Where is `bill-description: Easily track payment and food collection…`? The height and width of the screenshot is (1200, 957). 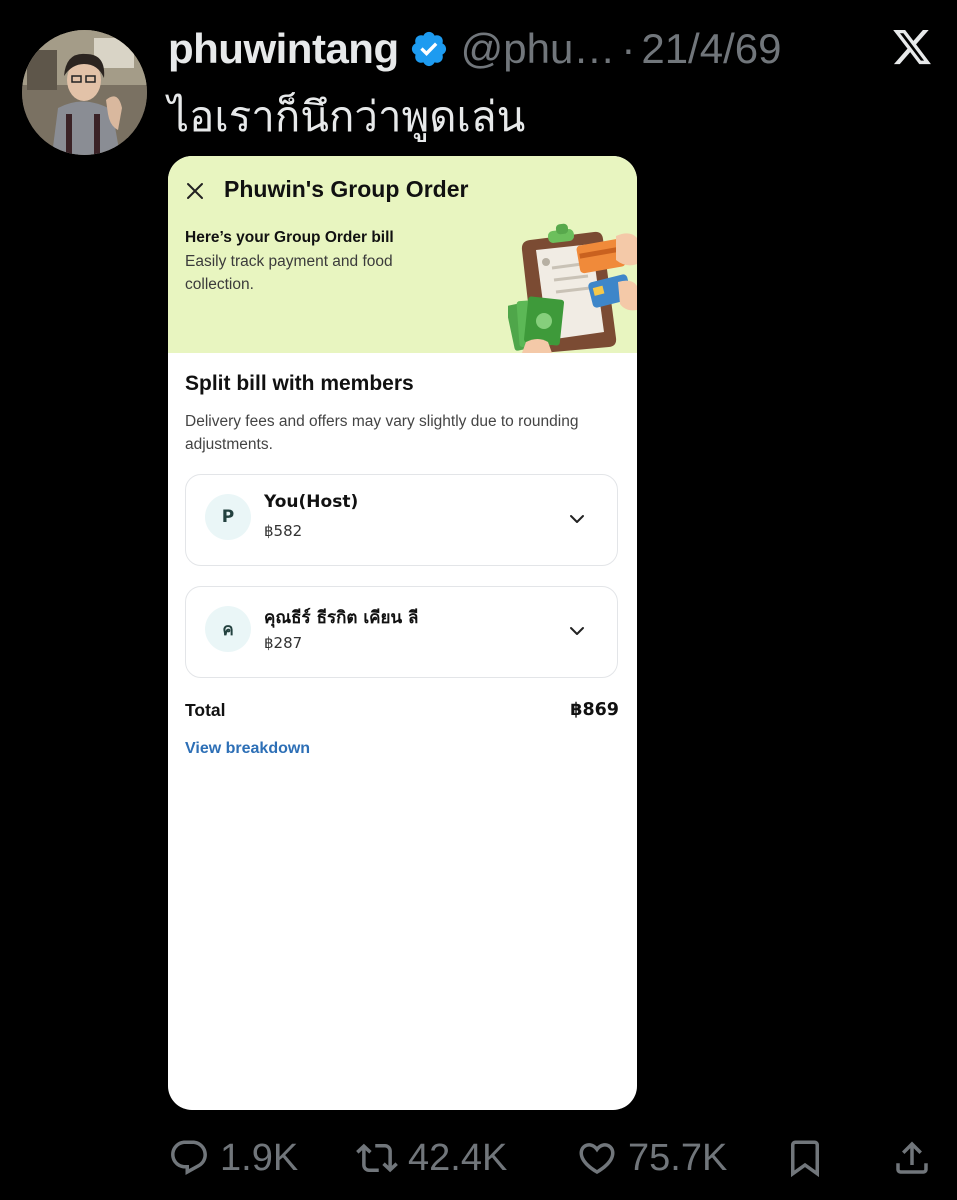
bill-description: Easily track payment and food collection… is located at coordinates (289, 273).